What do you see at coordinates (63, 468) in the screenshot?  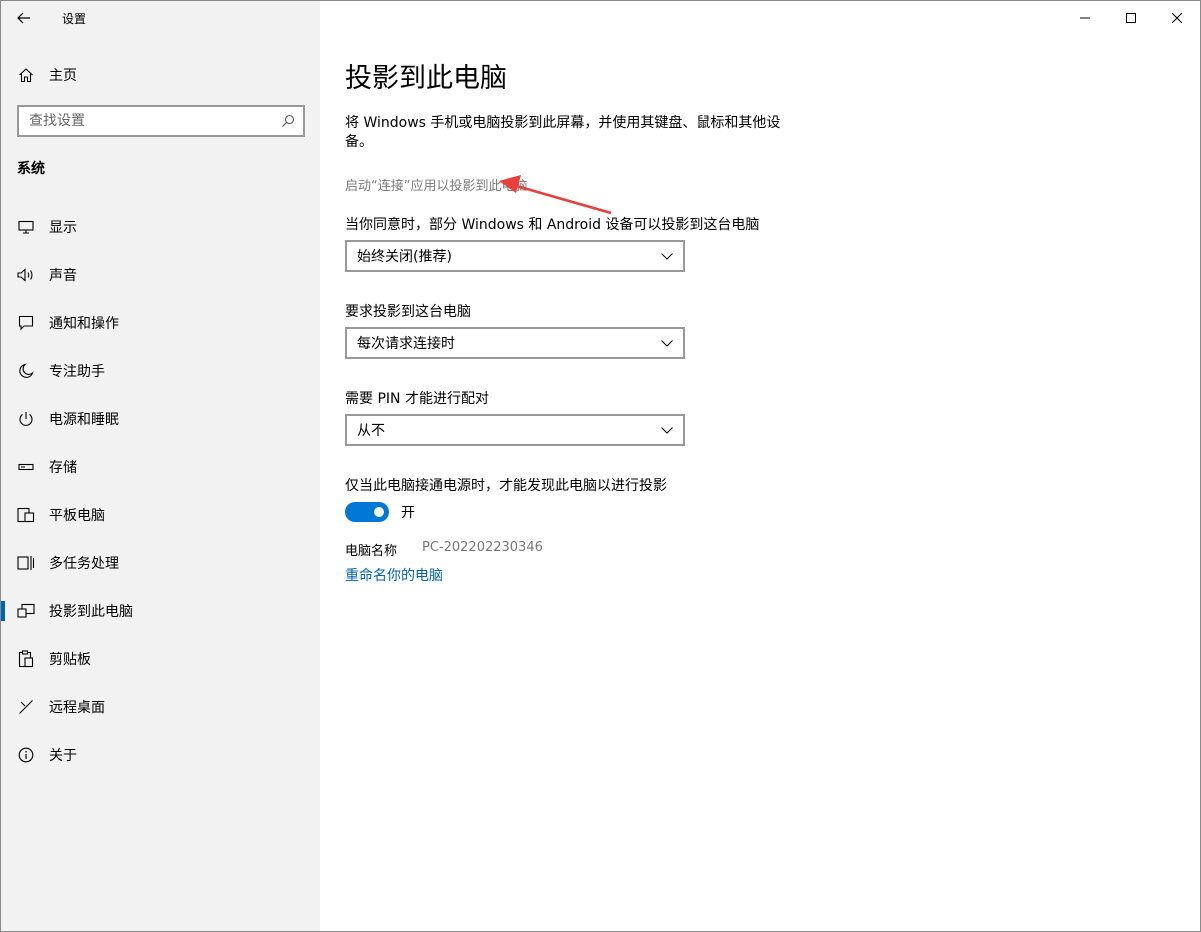 I see `sidebar-item-label: 存储` at bounding box center [63, 468].